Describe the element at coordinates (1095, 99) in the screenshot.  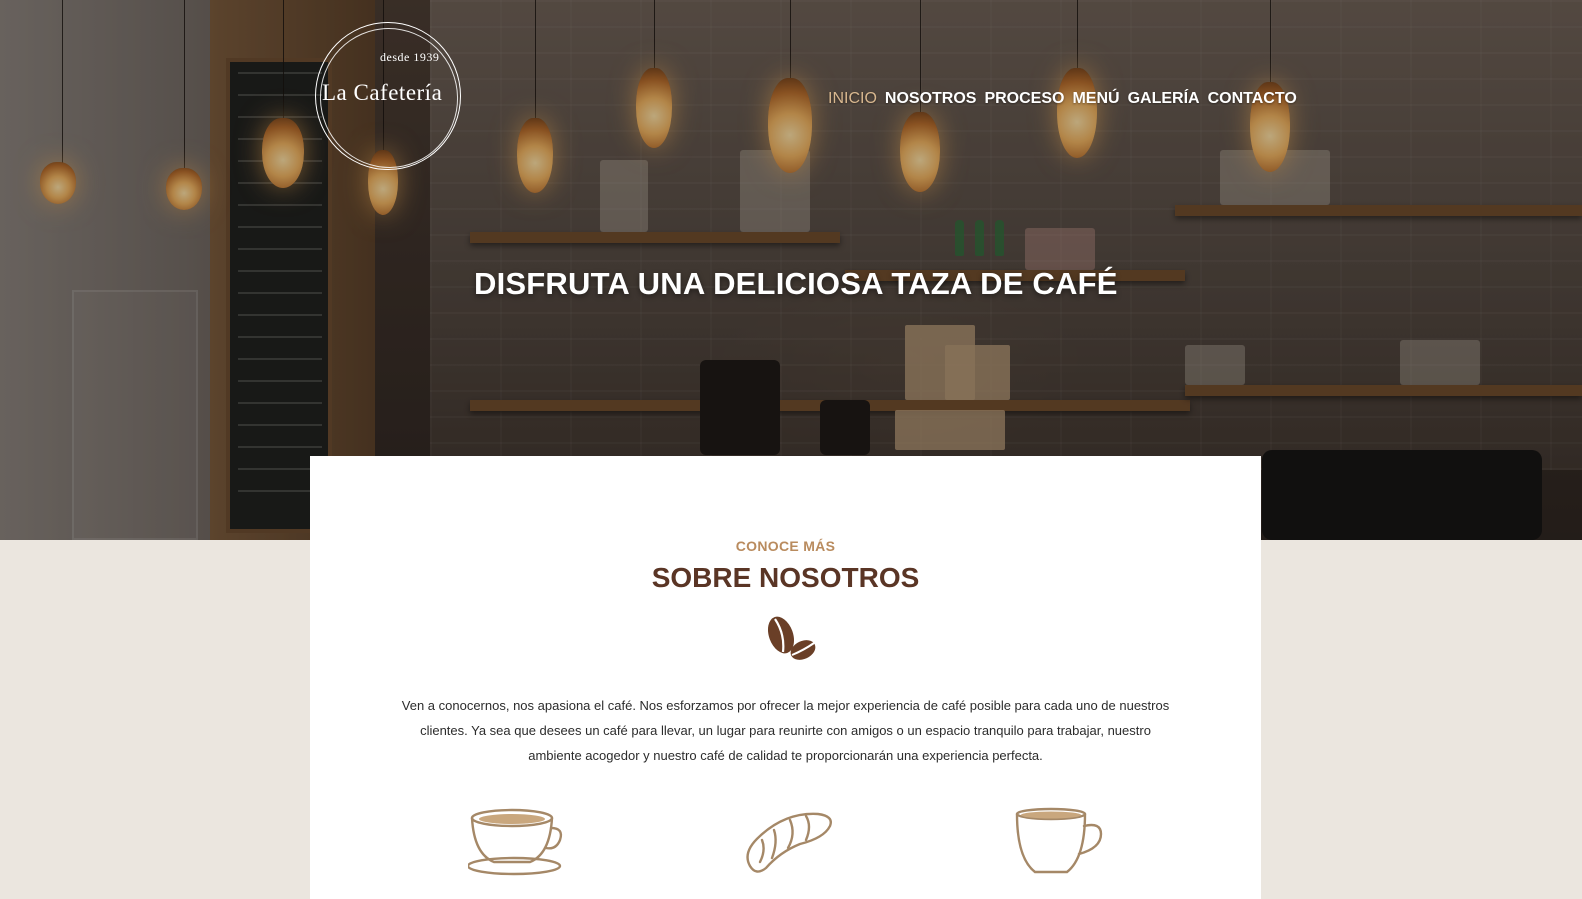
I see `nav-link-menu: MENÚ` at that location.